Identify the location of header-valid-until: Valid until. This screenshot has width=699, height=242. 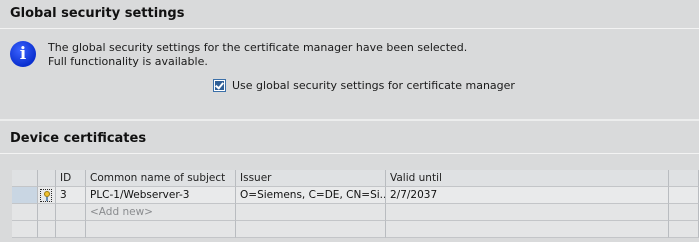
(527, 178).